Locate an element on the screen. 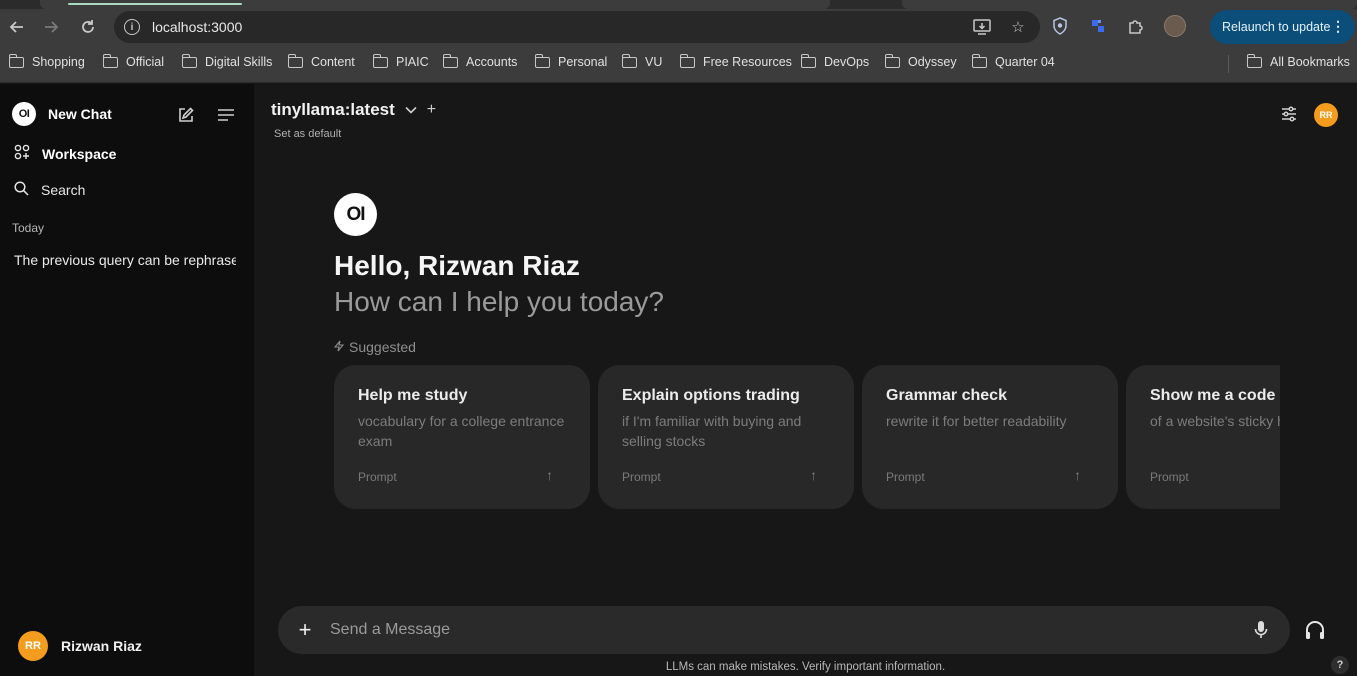 This screenshot has width=1357, height=676. user-name: Rizwan Riaz is located at coordinates (101, 646).